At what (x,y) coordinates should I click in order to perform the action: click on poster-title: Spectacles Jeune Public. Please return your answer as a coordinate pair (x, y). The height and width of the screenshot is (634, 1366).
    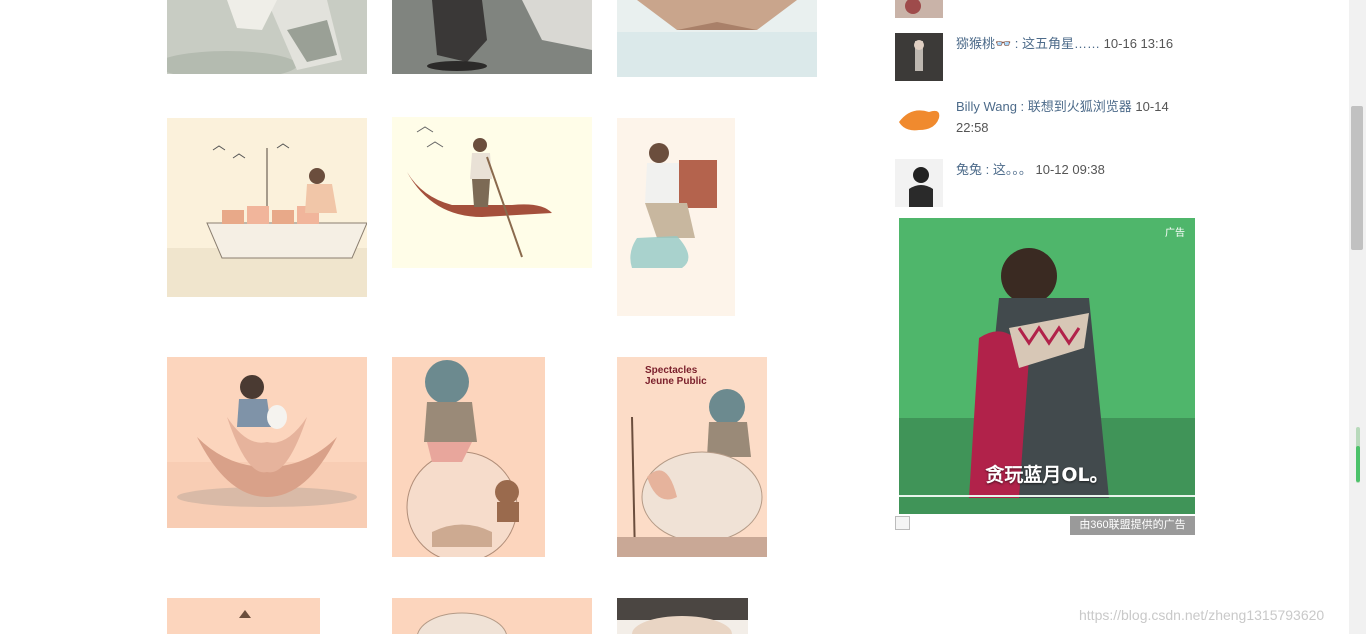
    Looking at the image, I should click on (676, 376).